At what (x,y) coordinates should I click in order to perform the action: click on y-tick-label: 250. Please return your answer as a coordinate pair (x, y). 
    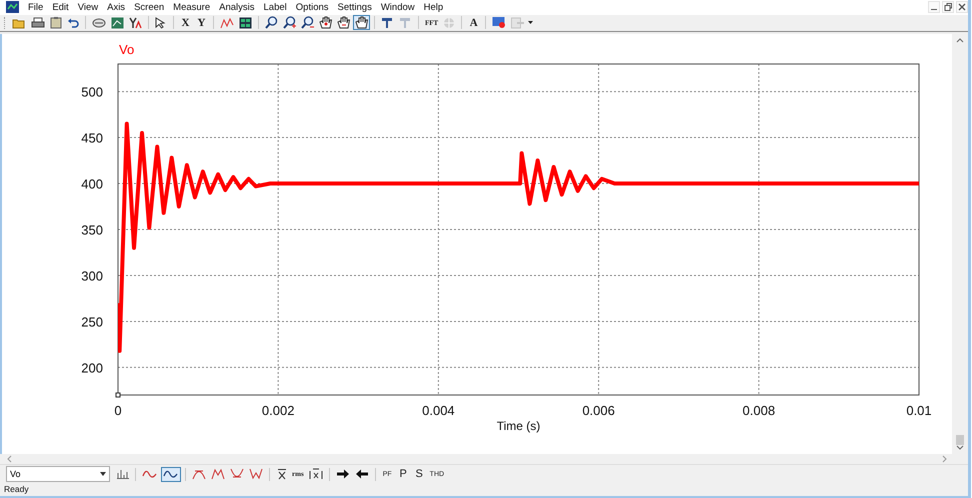
    Looking at the image, I should click on (92, 321).